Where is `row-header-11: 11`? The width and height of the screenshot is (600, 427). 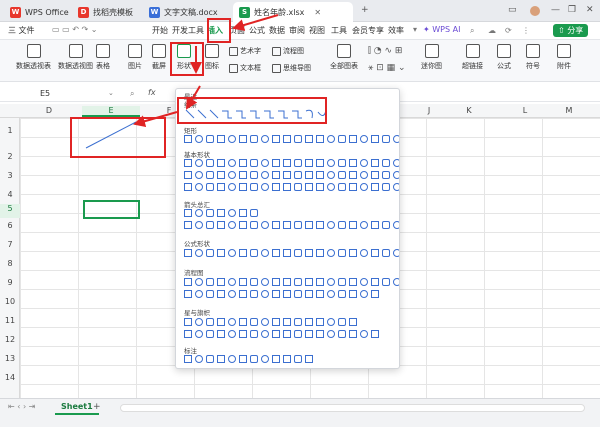 row-header-11: 11 is located at coordinates (10, 320).